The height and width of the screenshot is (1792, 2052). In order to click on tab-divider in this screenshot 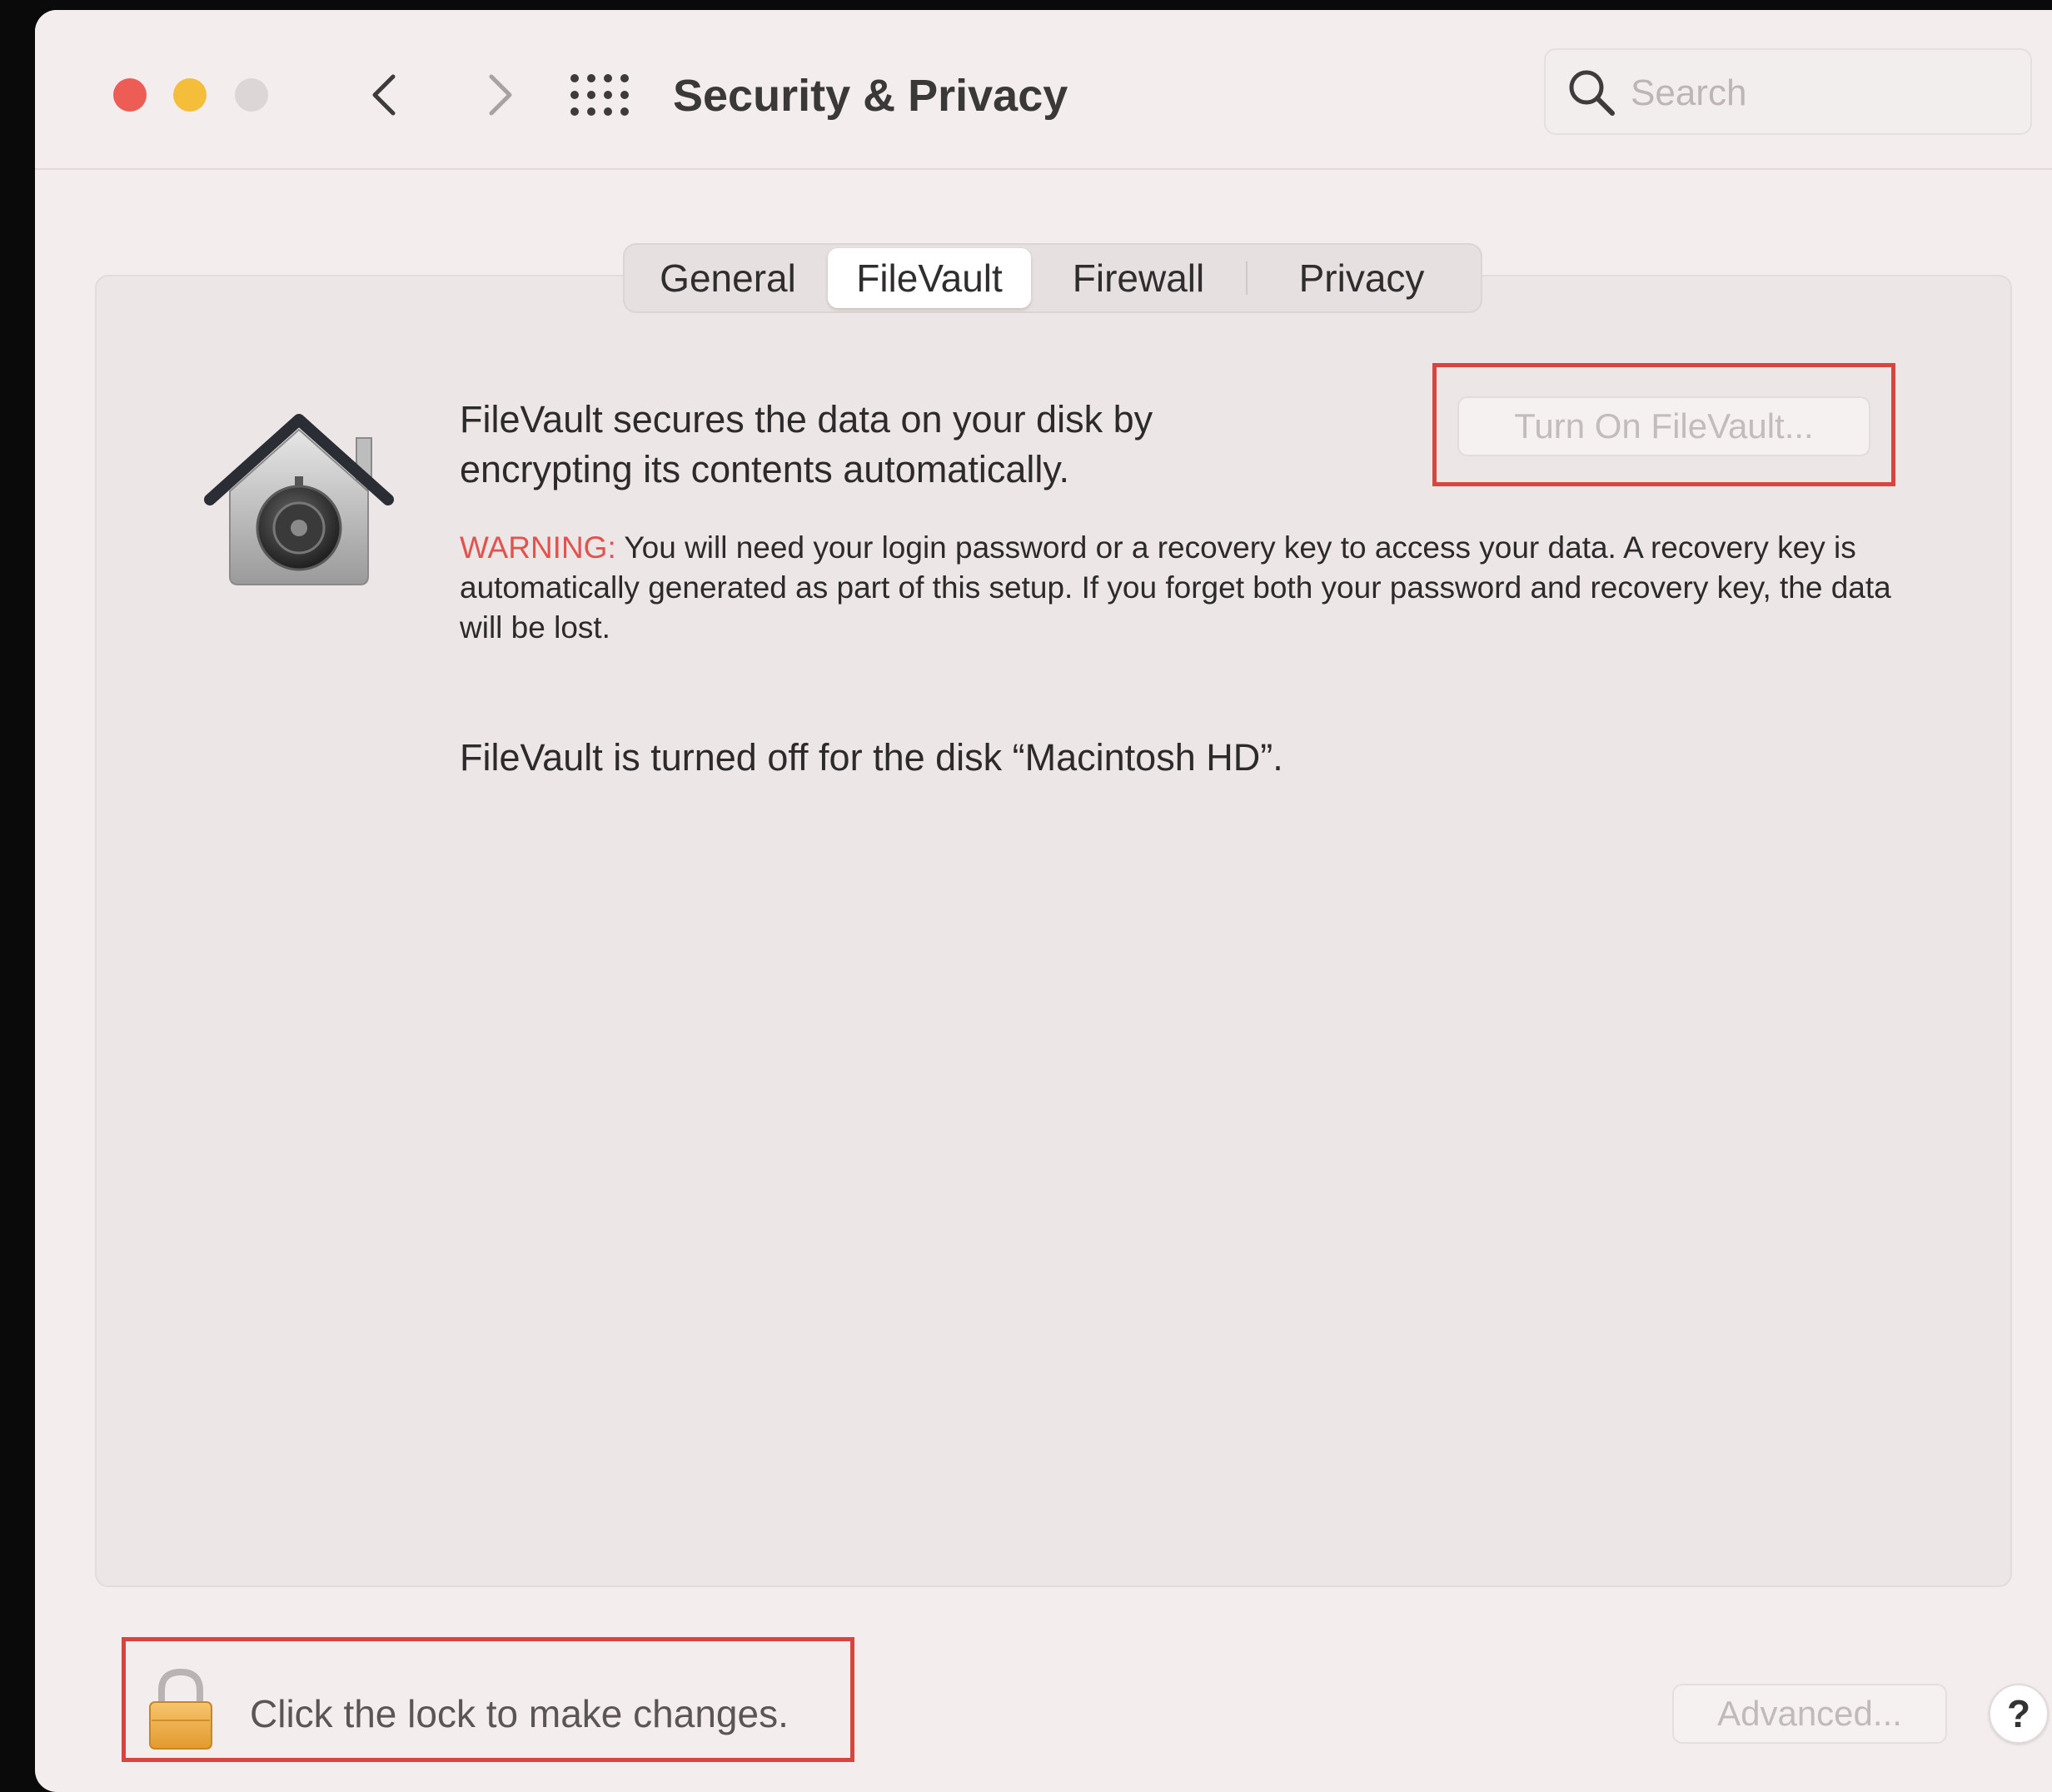, I will do `click(1247, 278)`.